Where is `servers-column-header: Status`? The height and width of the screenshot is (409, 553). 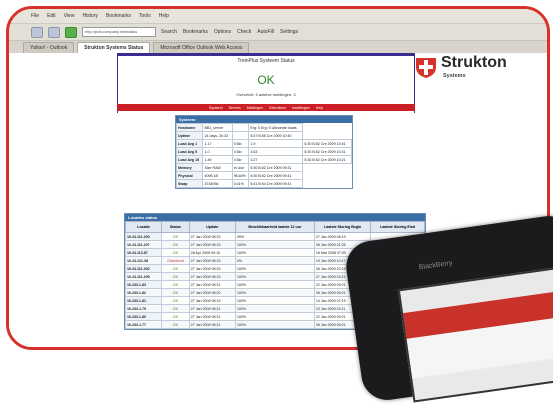 servers-column-header: Status is located at coordinates (175, 227).